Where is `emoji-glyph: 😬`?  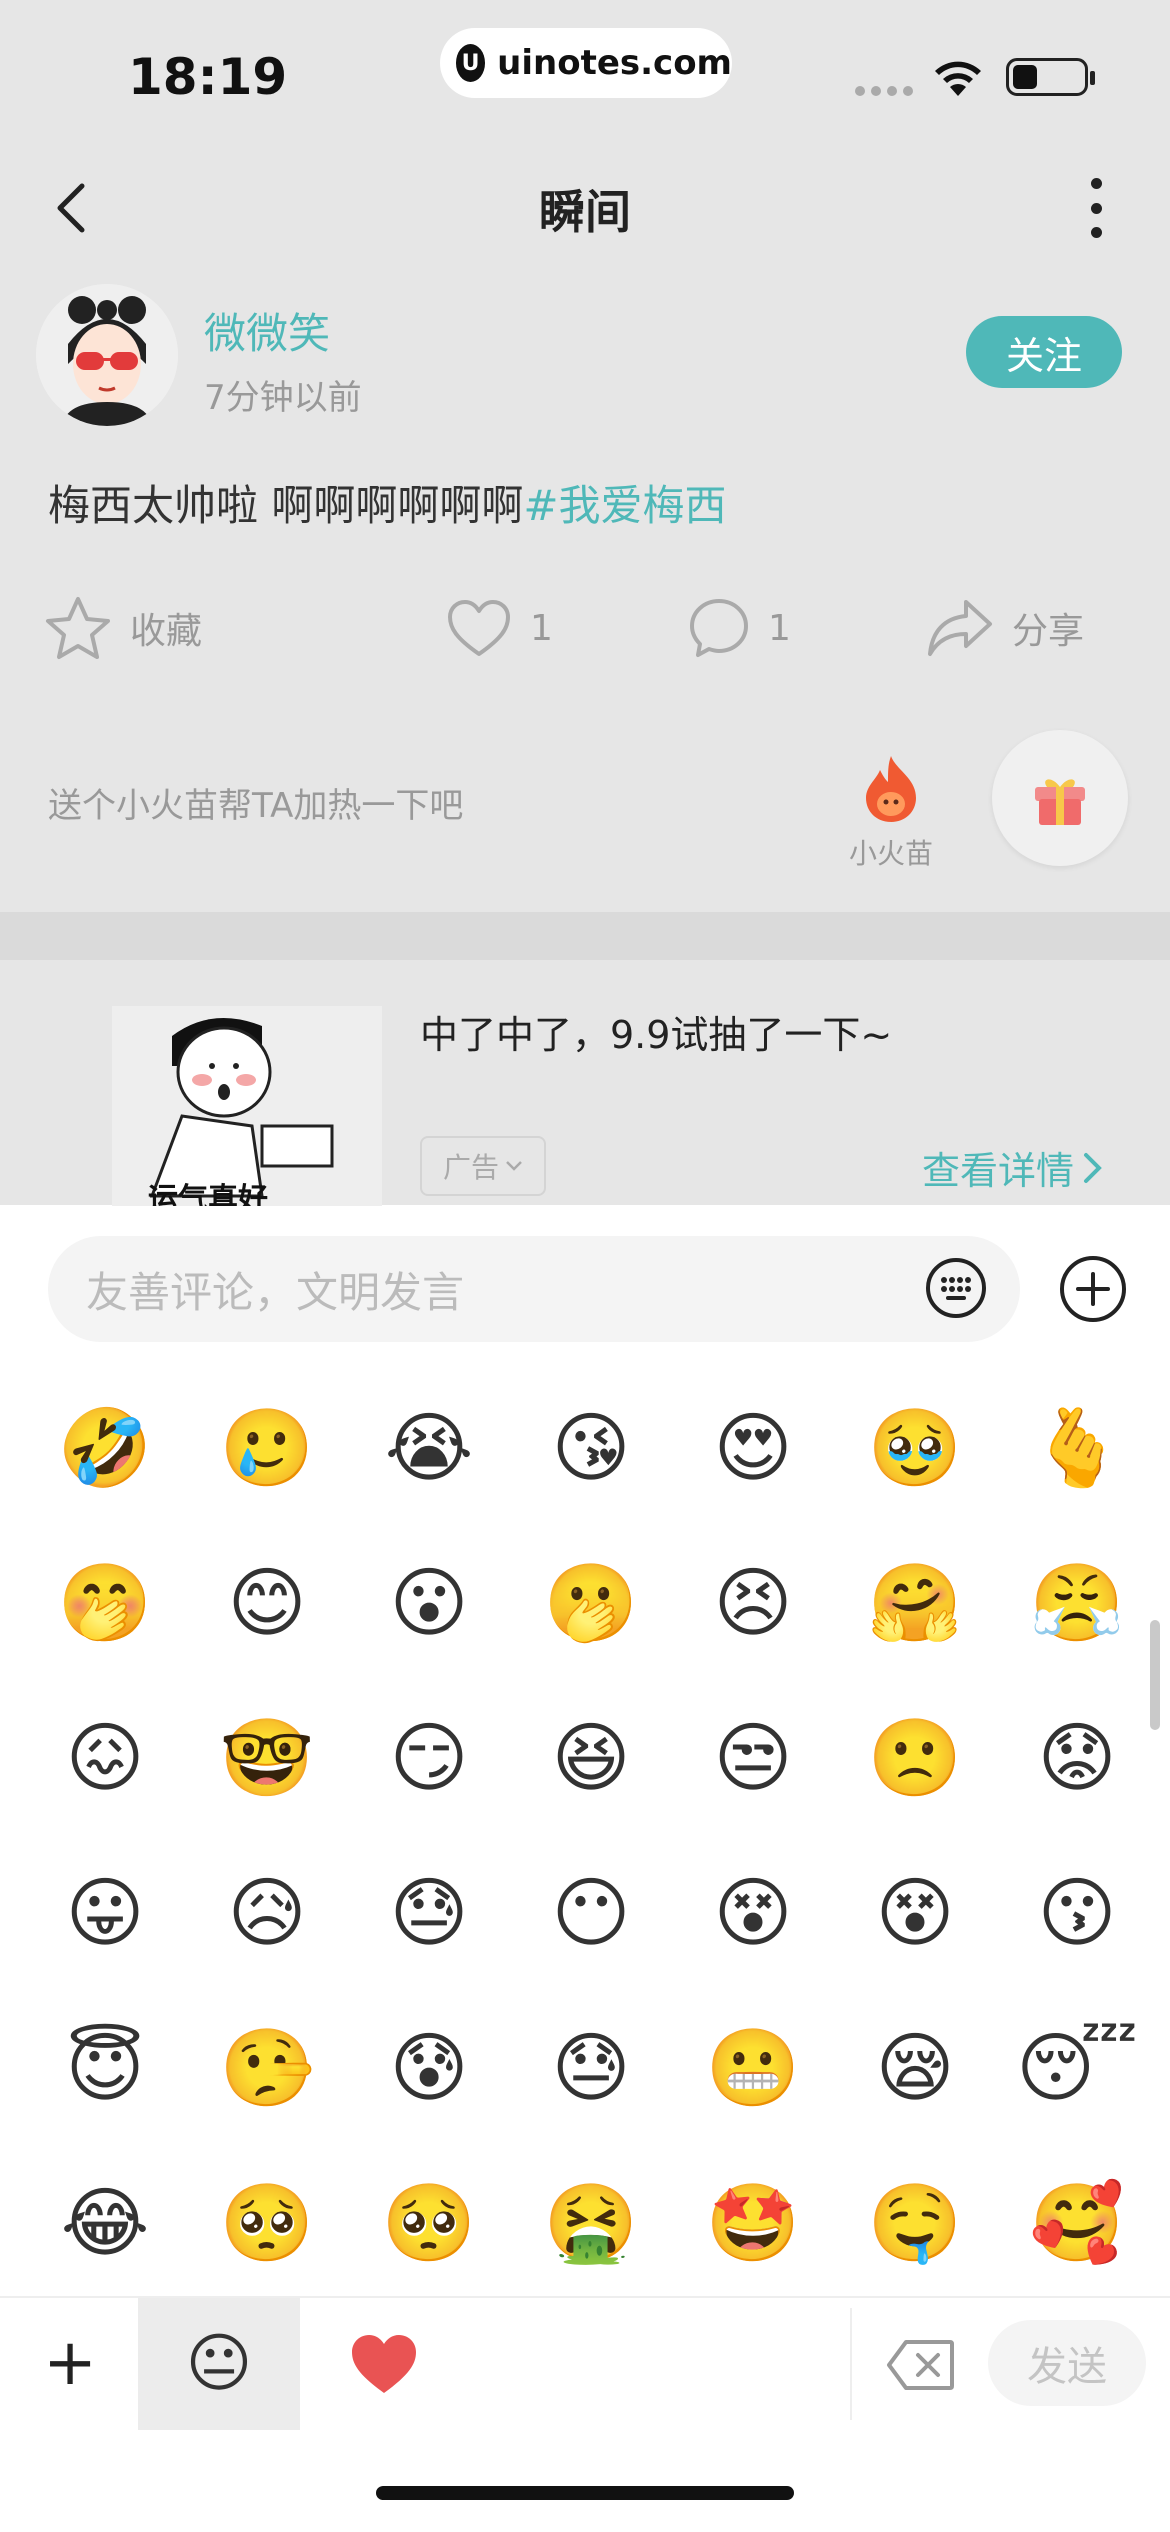 emoji-glyph: 😬 is located at coordinates (753, 2067).